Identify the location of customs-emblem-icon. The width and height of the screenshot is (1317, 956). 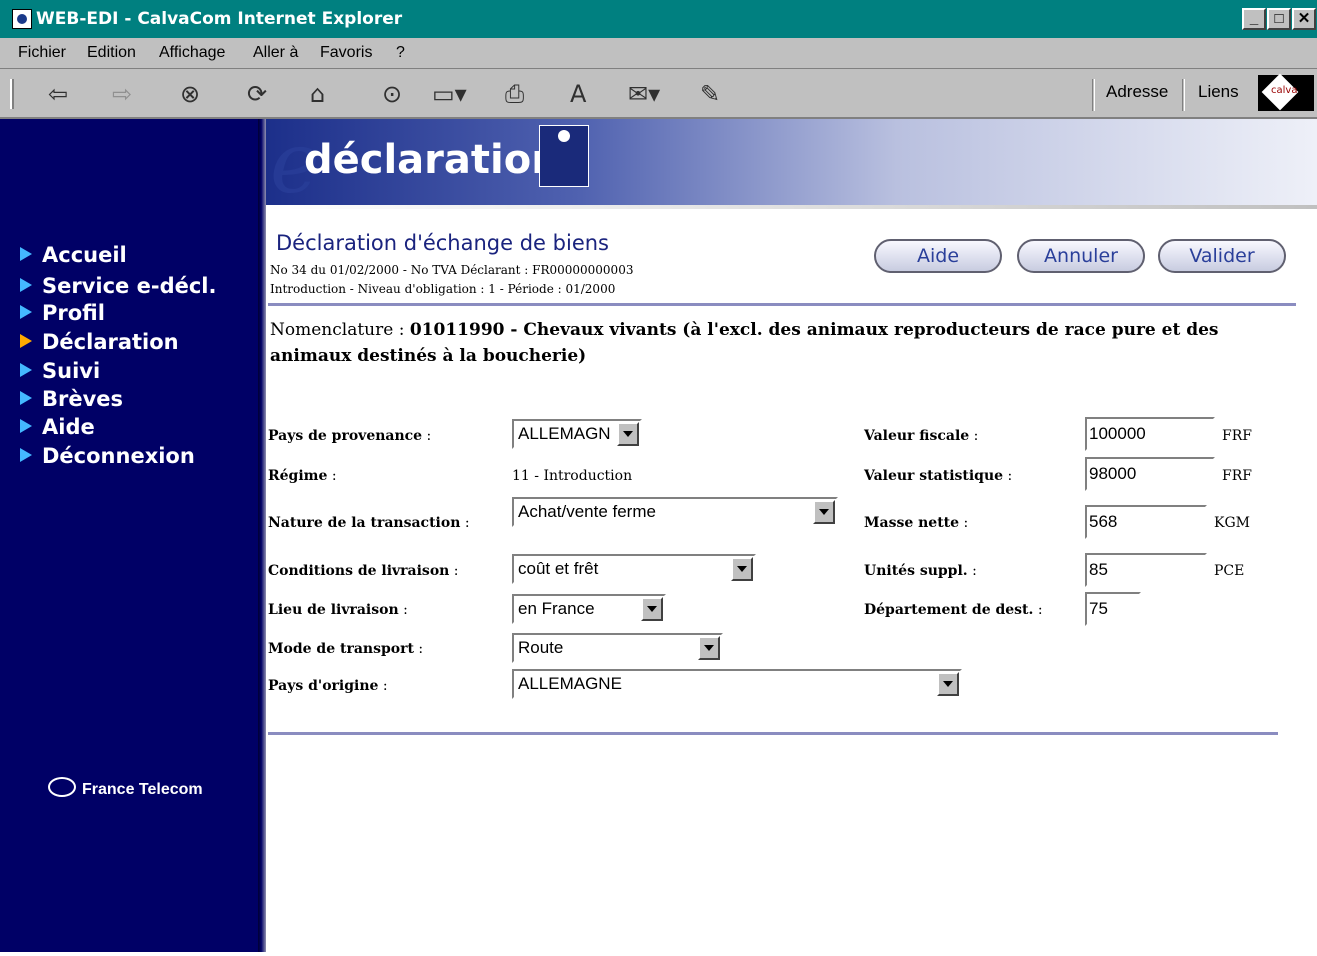
(564, 156).